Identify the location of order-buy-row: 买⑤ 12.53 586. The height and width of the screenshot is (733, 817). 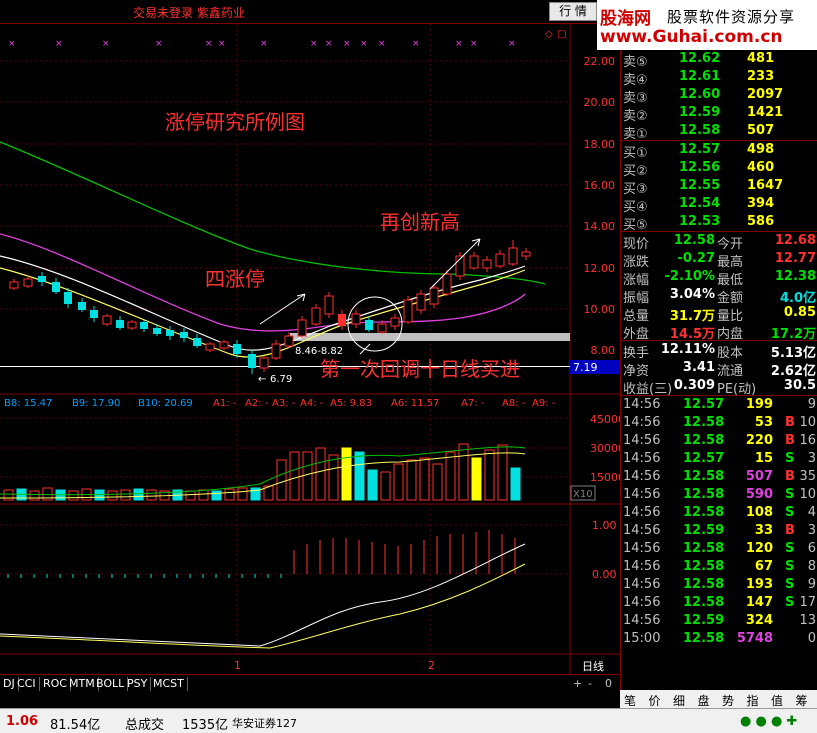
(719, 223).